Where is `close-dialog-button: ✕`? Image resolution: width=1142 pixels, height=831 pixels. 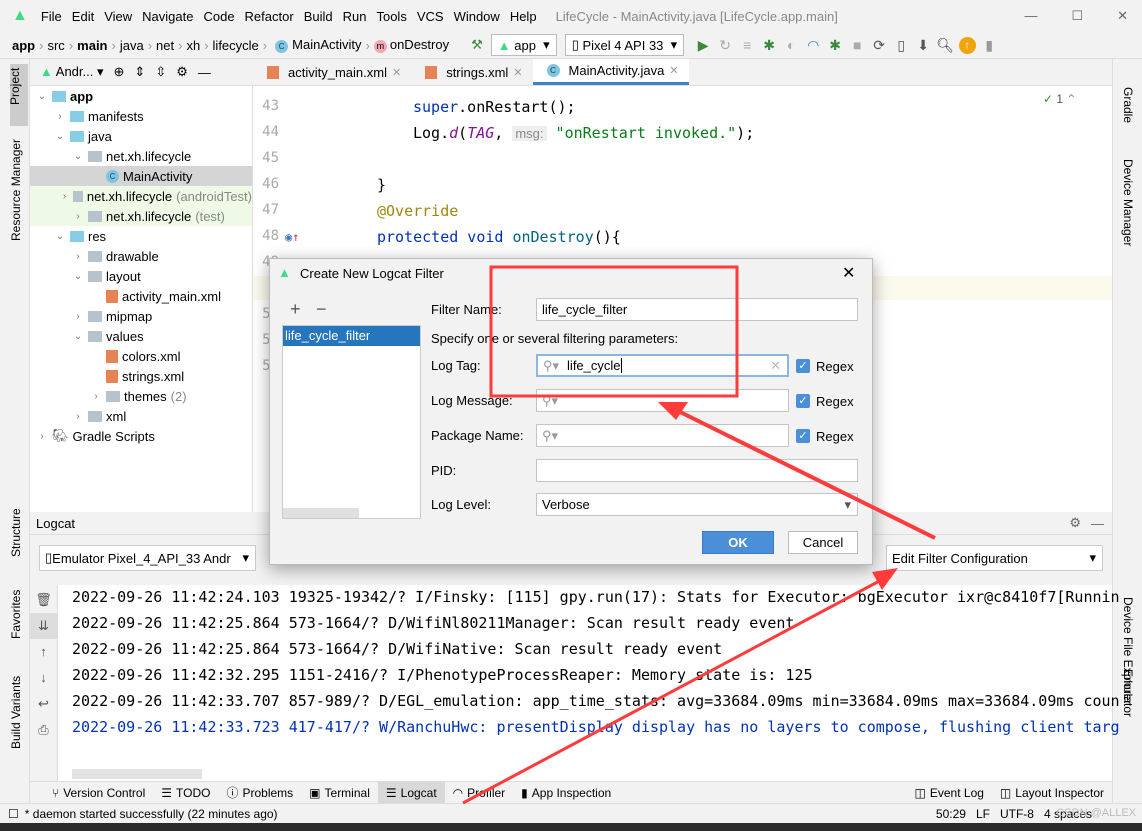
close-dialog-button: ✕ is located at coordinates (848, 273).